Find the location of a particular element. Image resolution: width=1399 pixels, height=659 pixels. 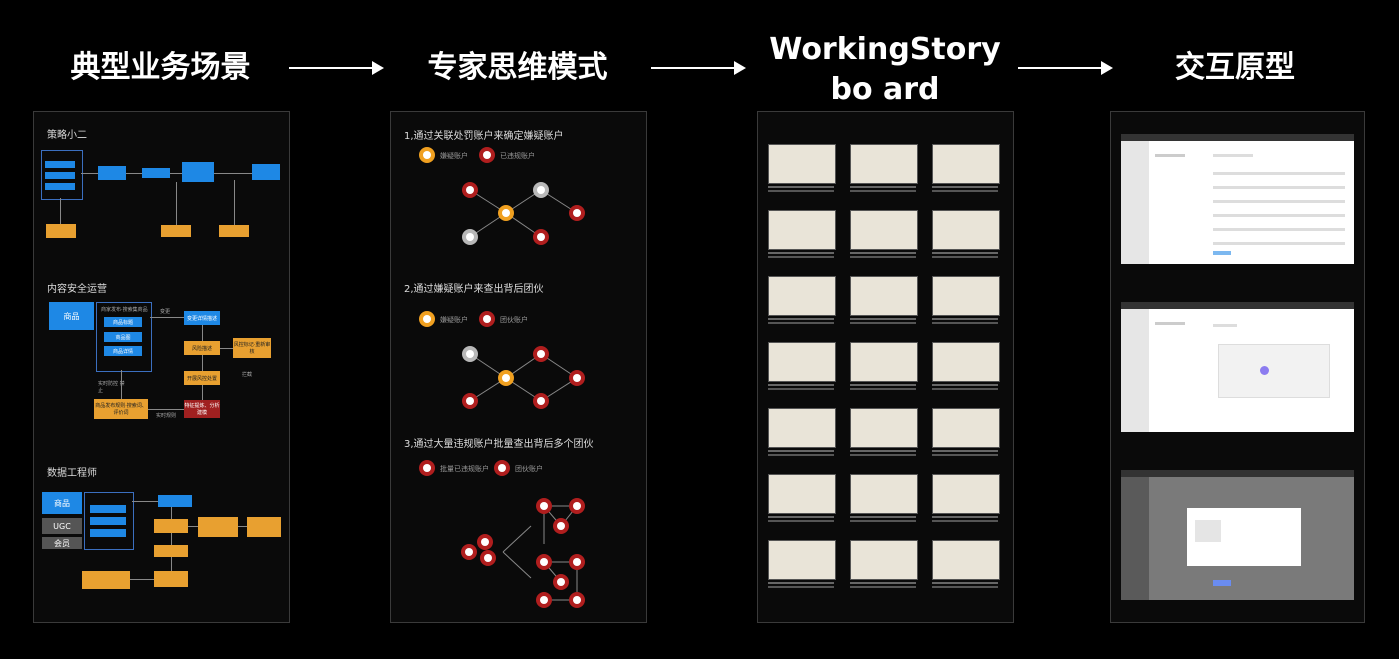

step-3-graph-edges is located at coordinates (540, 553).